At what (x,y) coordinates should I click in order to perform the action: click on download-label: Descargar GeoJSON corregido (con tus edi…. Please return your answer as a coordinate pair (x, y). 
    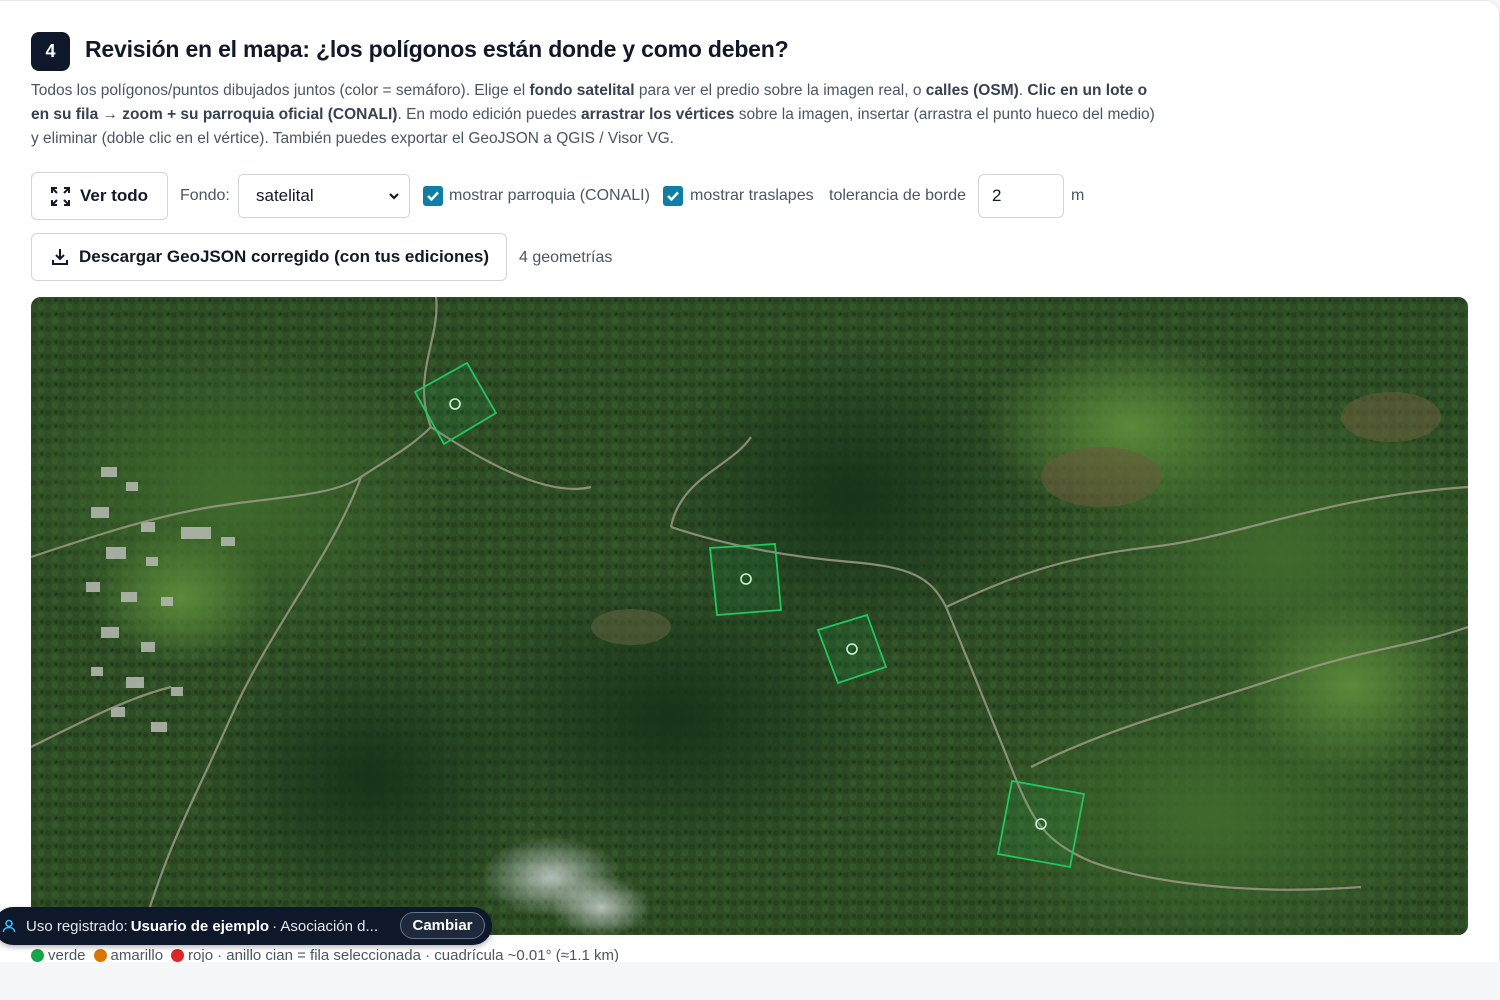
    Looking at the image, I should click on (284, 256).